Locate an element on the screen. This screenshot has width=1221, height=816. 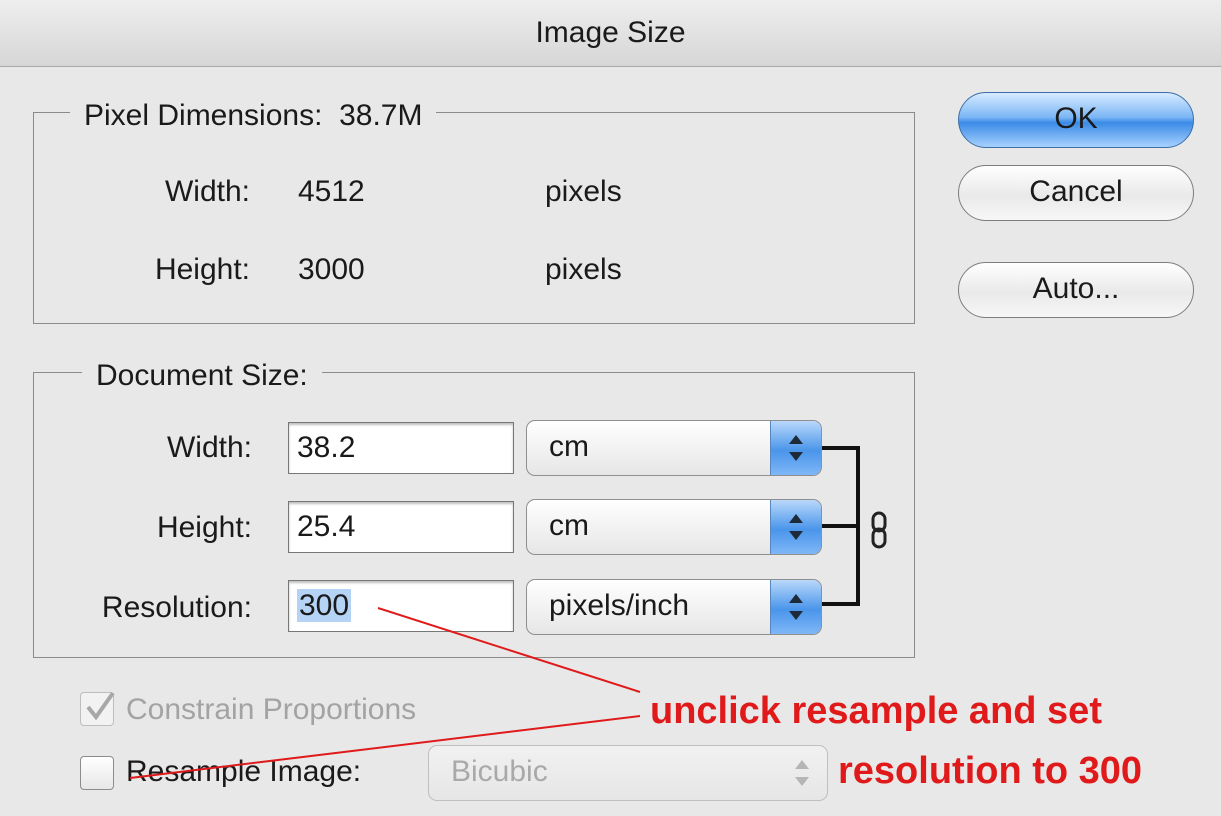
annotation-line-2: resolution to 300 is located at coordinates (990, 771).